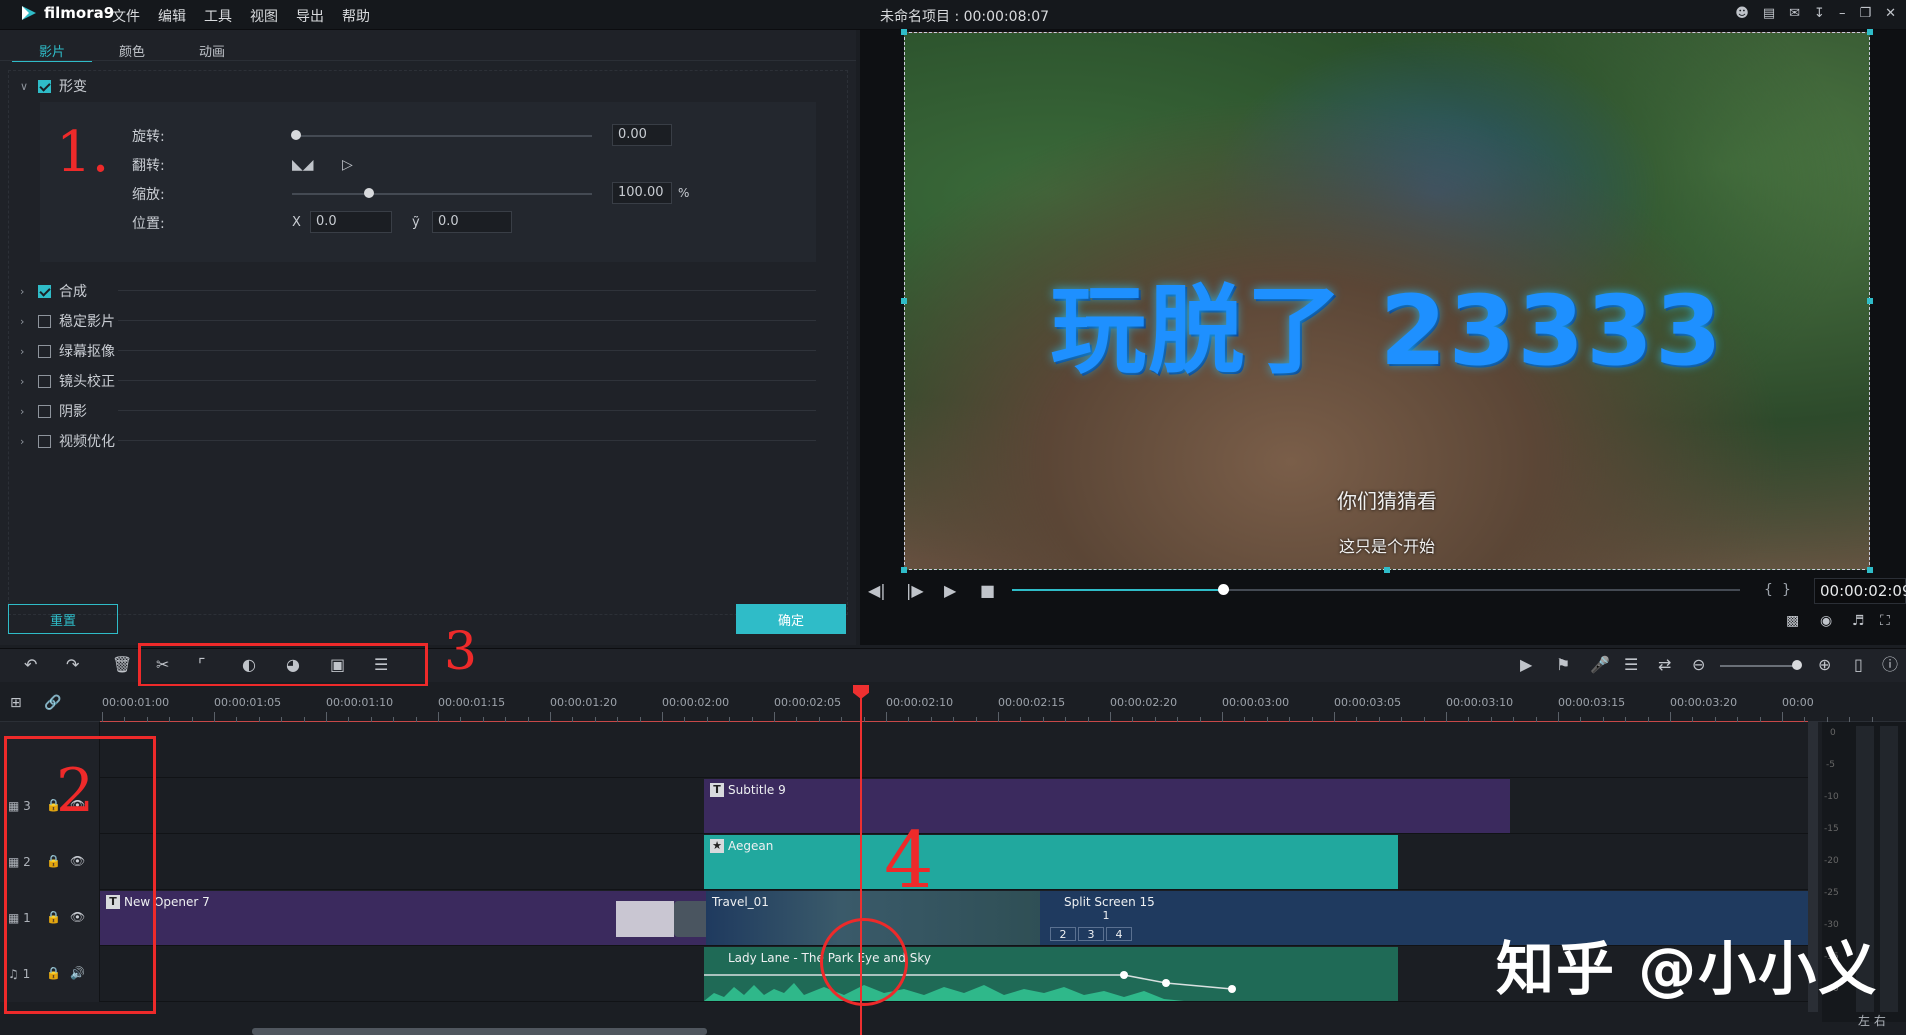  Describe the element at coordinates (403, 918) in the screenshot. I see `opener-clip: T New Opener 7` at that location.